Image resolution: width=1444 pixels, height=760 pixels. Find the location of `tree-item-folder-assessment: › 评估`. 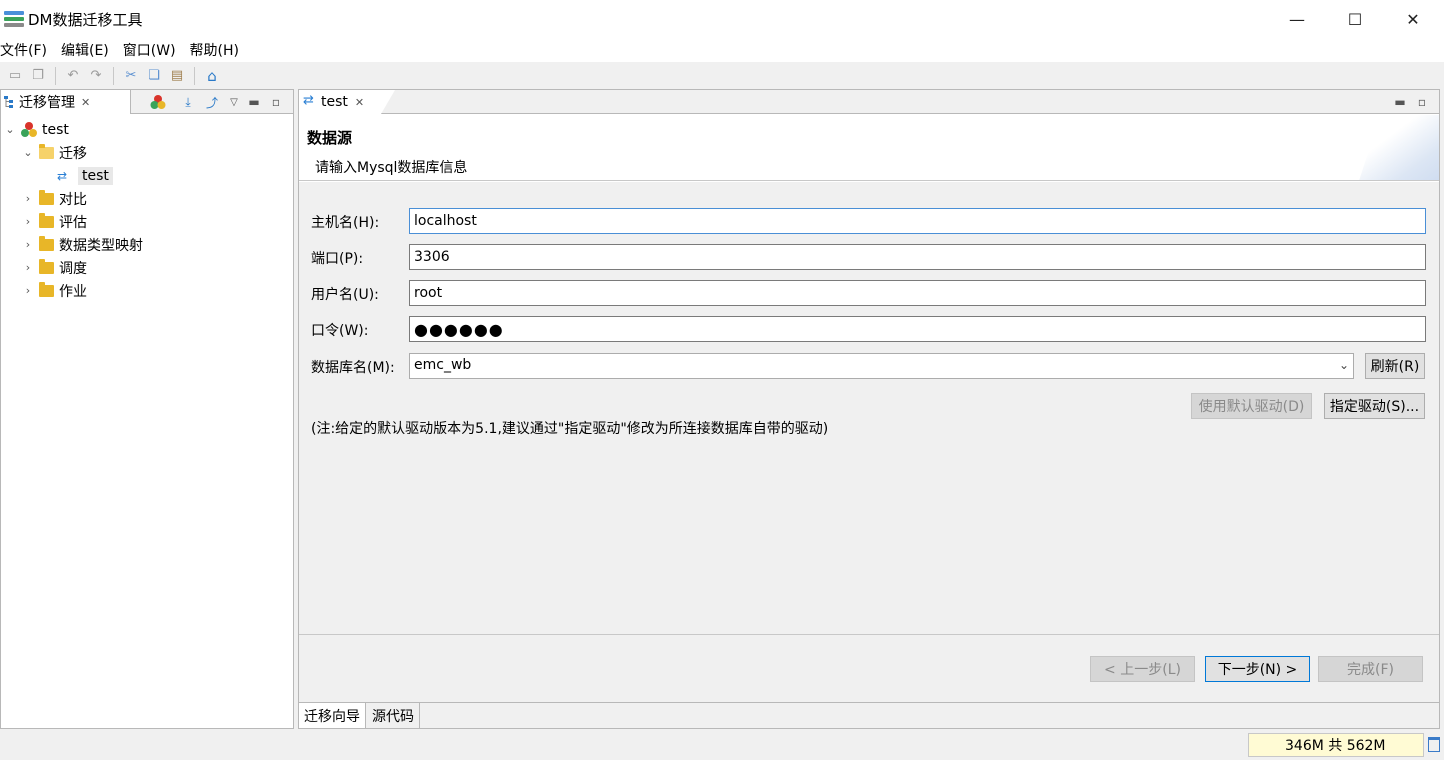

tree-item-folder-assessment: › 评估 is located at coordinates (147, 221).